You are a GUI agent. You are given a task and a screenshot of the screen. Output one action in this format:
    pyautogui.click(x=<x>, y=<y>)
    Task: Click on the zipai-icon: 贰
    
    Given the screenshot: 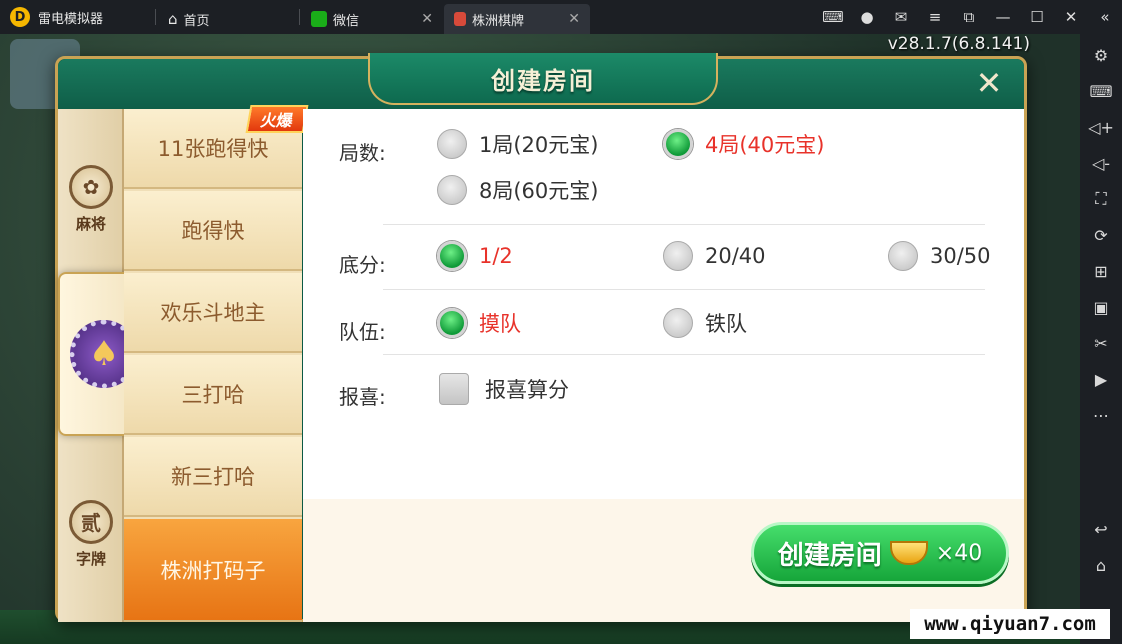 What is the action you would take?
    pyautogui.click(x=91, y=521)
    